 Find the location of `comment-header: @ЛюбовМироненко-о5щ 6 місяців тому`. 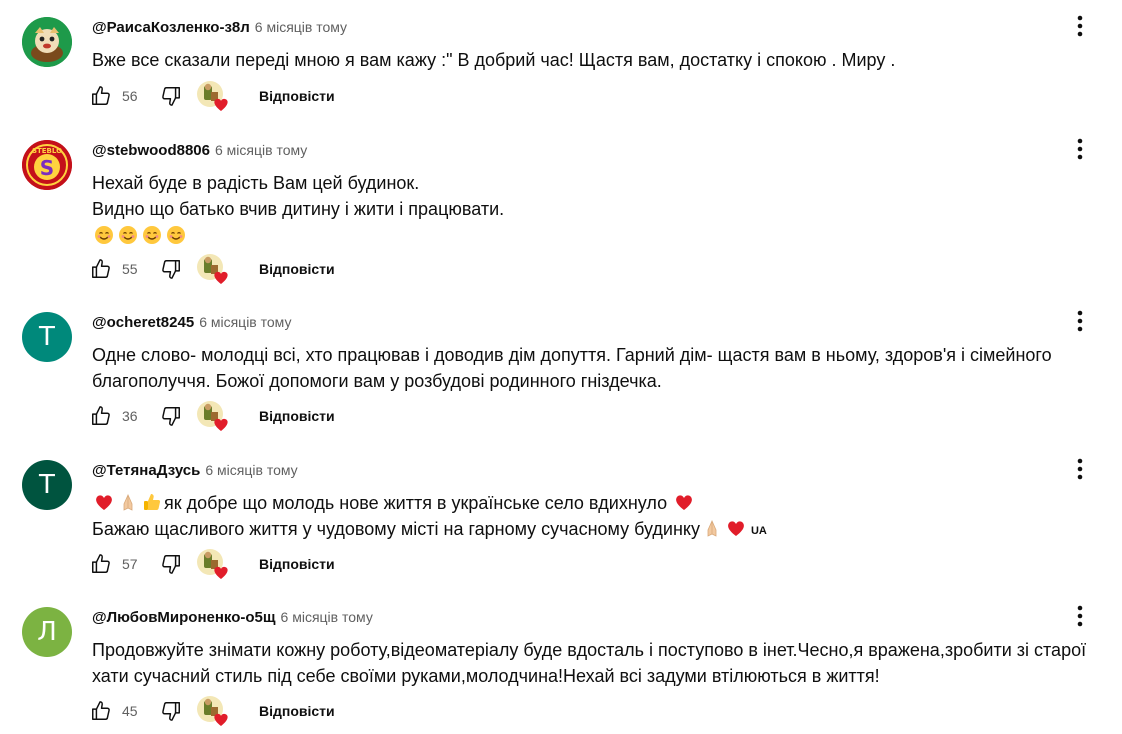

comment-header: @ЛюбовМироненко-о5щ 6 місяців тому is located at coordinates (232, 617).